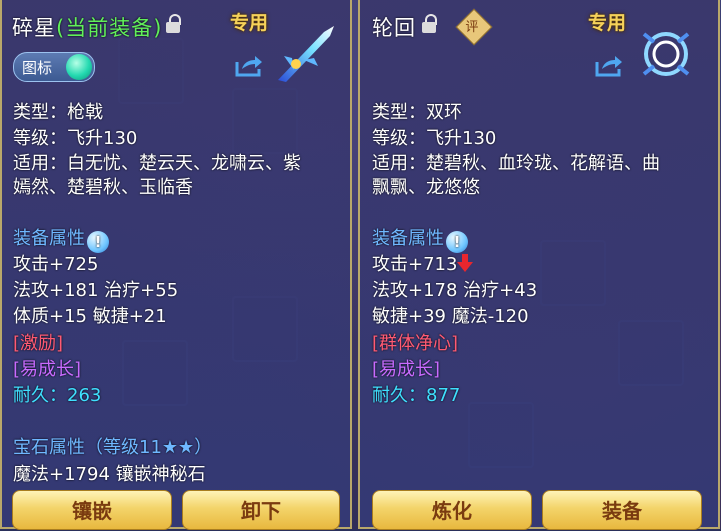 Image resolution: width=721 pixels, height=531 pixels. I want to click on durability: 耐久：877, so click(416, 395).